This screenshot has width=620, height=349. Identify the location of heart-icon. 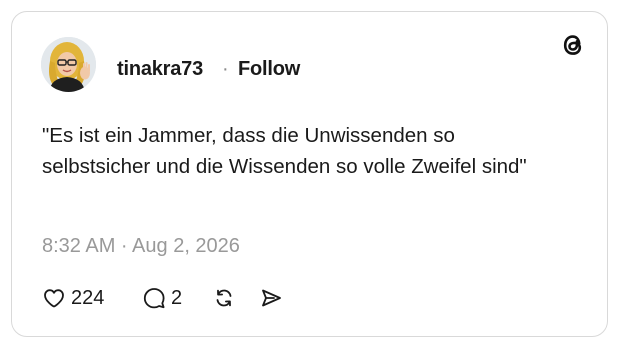
(54, 298).